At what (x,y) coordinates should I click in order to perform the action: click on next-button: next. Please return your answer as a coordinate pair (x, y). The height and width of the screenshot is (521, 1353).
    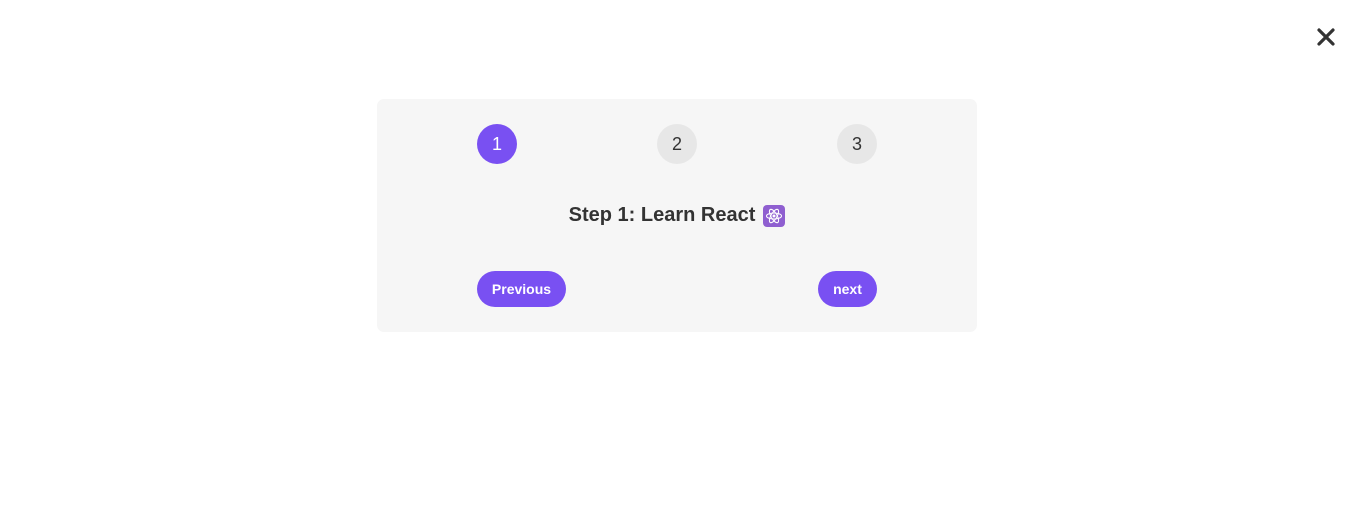
    Looking at the image, I should click on (847, 289).